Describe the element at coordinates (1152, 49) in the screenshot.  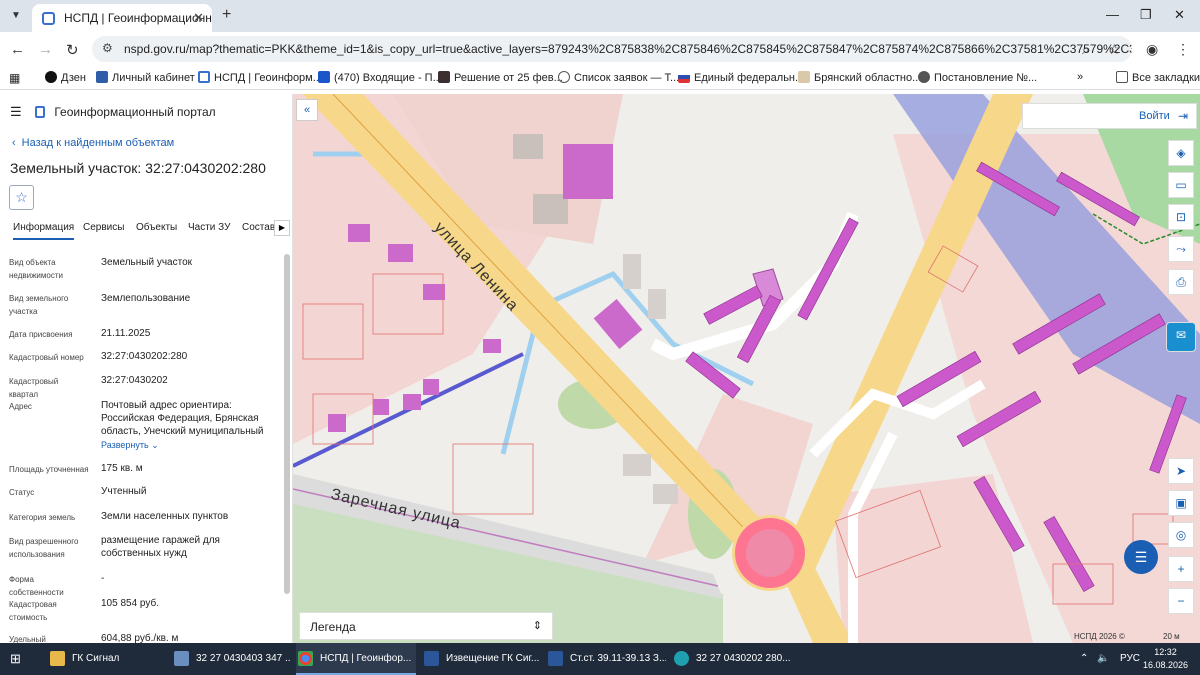
I see `profile-icon: ◉` at that location.